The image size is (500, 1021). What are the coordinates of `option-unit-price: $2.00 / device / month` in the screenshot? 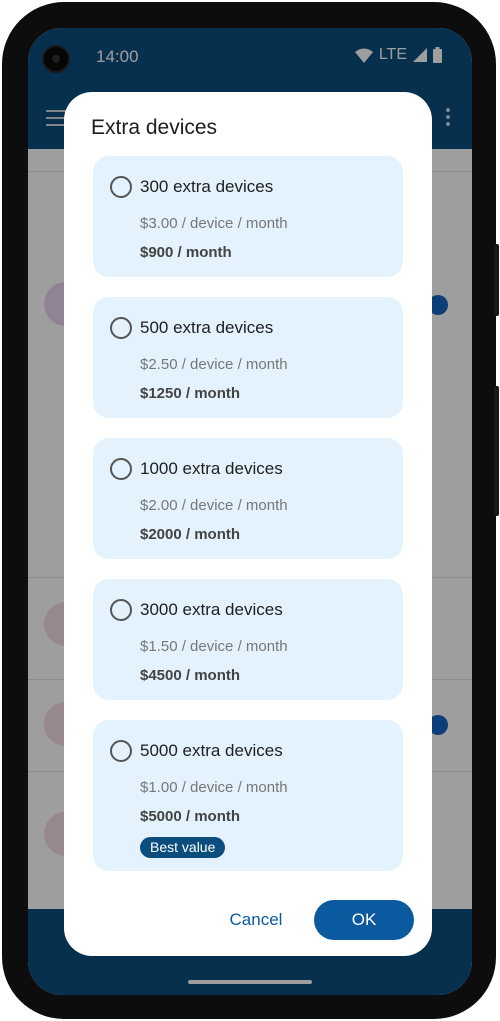 It's located at (214, 505).